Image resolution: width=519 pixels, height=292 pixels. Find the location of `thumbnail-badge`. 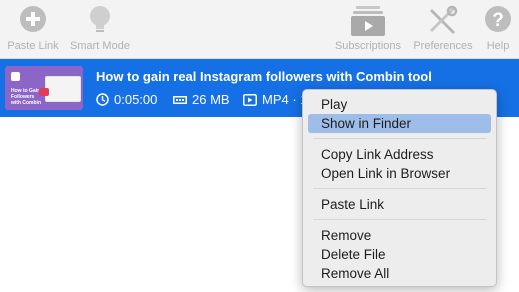

thumbnail-badge is located at coordinates (44, 92).